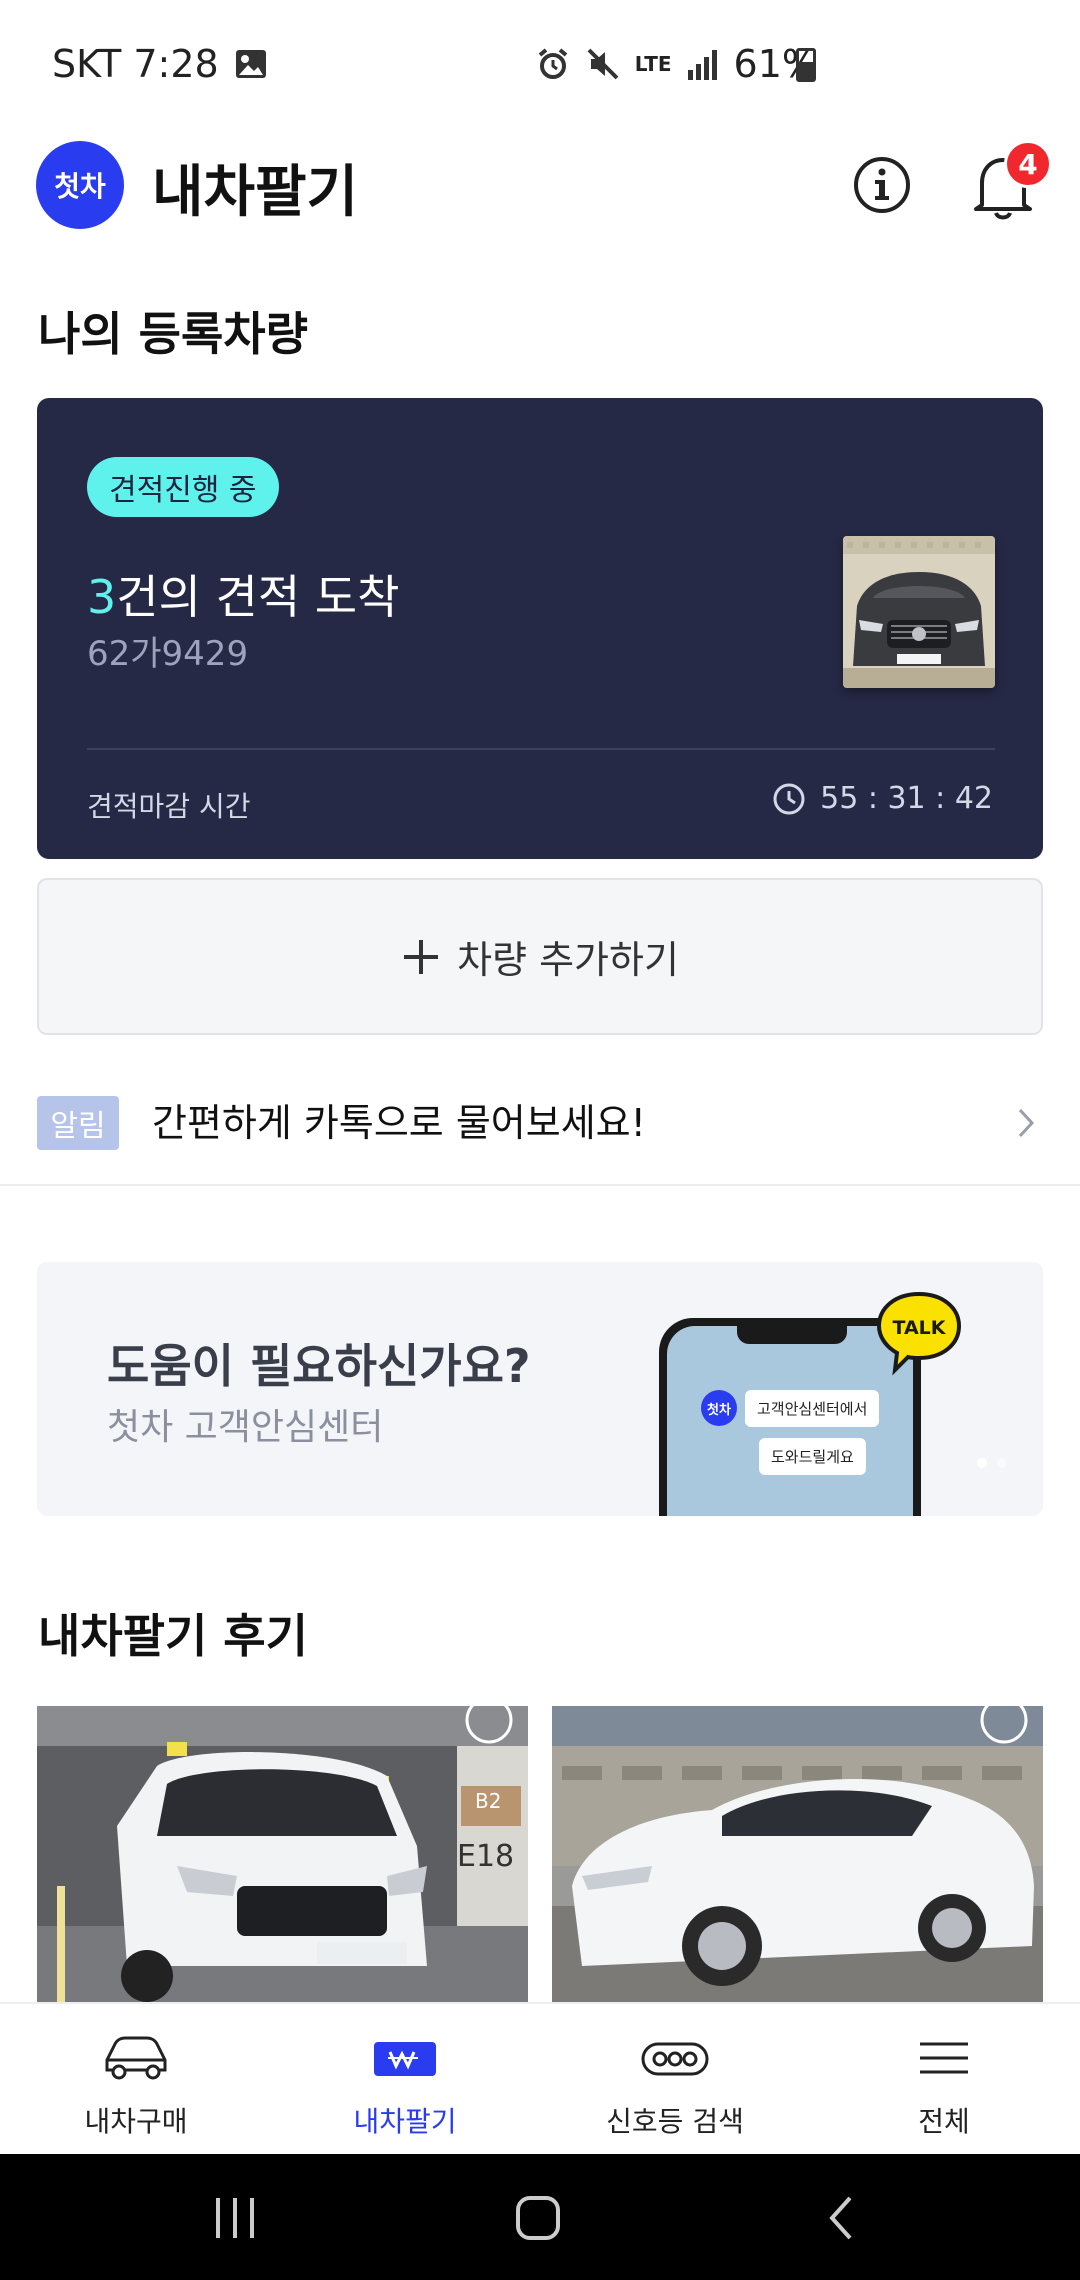 Image resolution: width=1080 pixels, height=2280 pixels. What do you see at coordinates (488, 1801) in the screenshot?
I see `svg-text: B2` at bounding box center [488, 1801].